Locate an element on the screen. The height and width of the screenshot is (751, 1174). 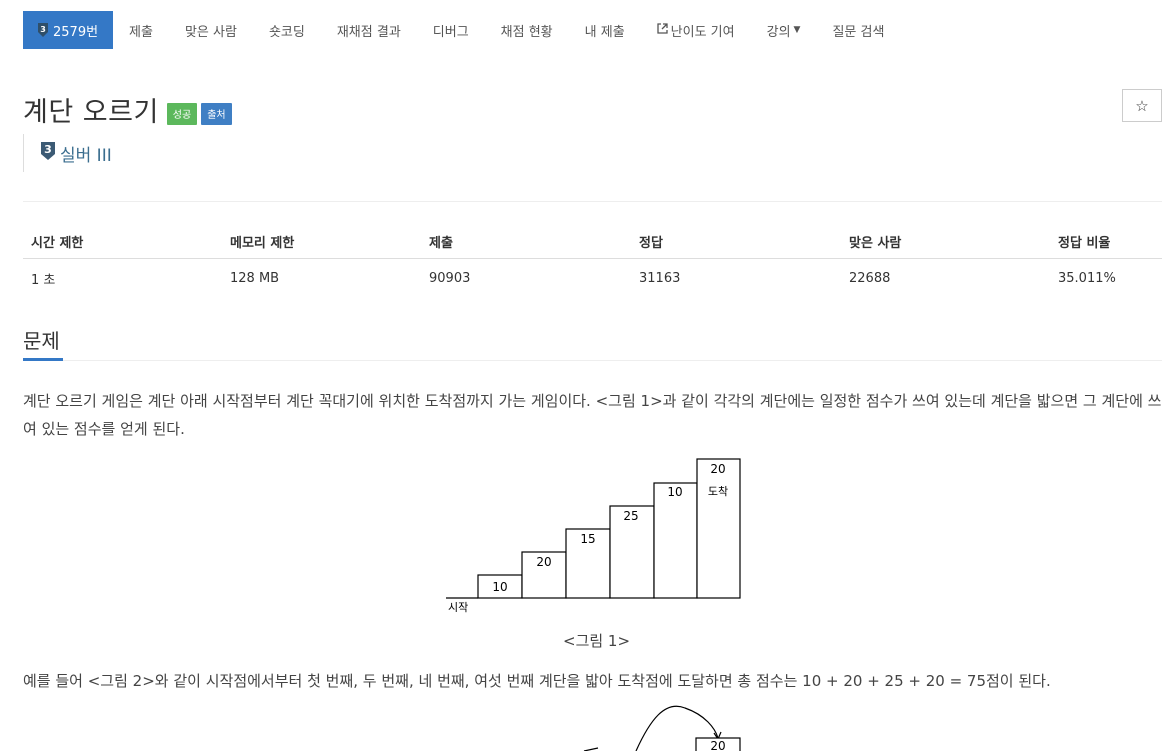
contribute-label: 난이도 기여 is located at coordinates (702, 32).